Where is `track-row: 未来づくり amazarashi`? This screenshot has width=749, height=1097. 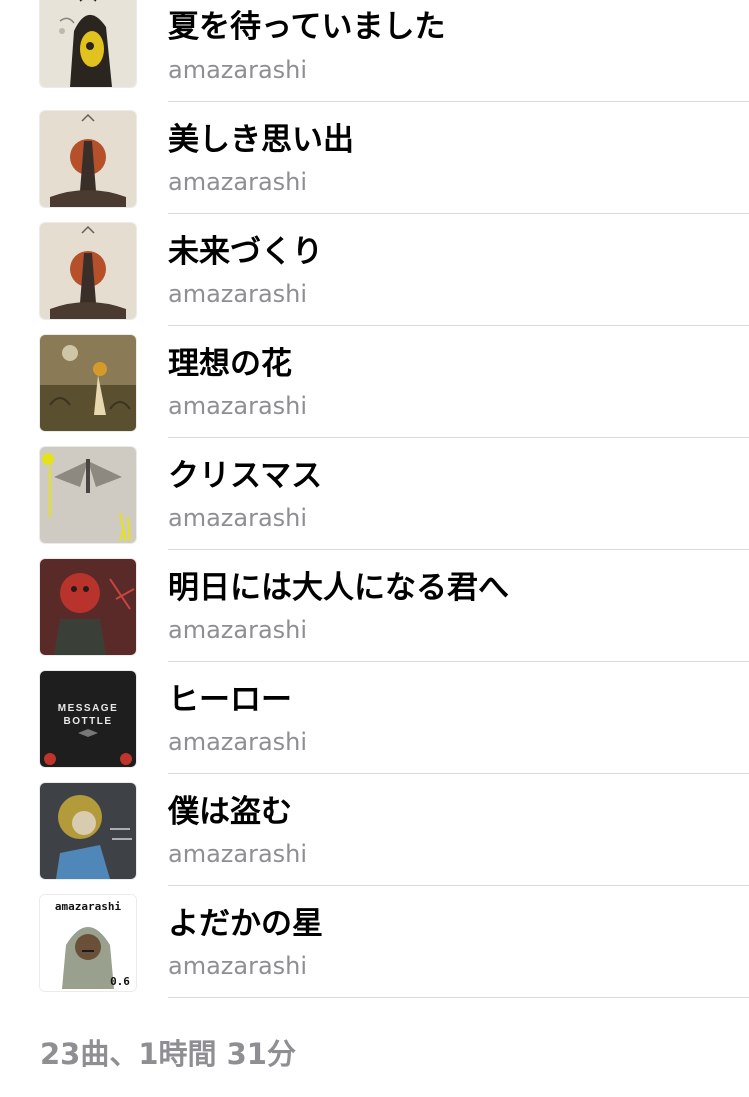 track-row: 未来づくり amazarashi is located at coordinates (374, 279).